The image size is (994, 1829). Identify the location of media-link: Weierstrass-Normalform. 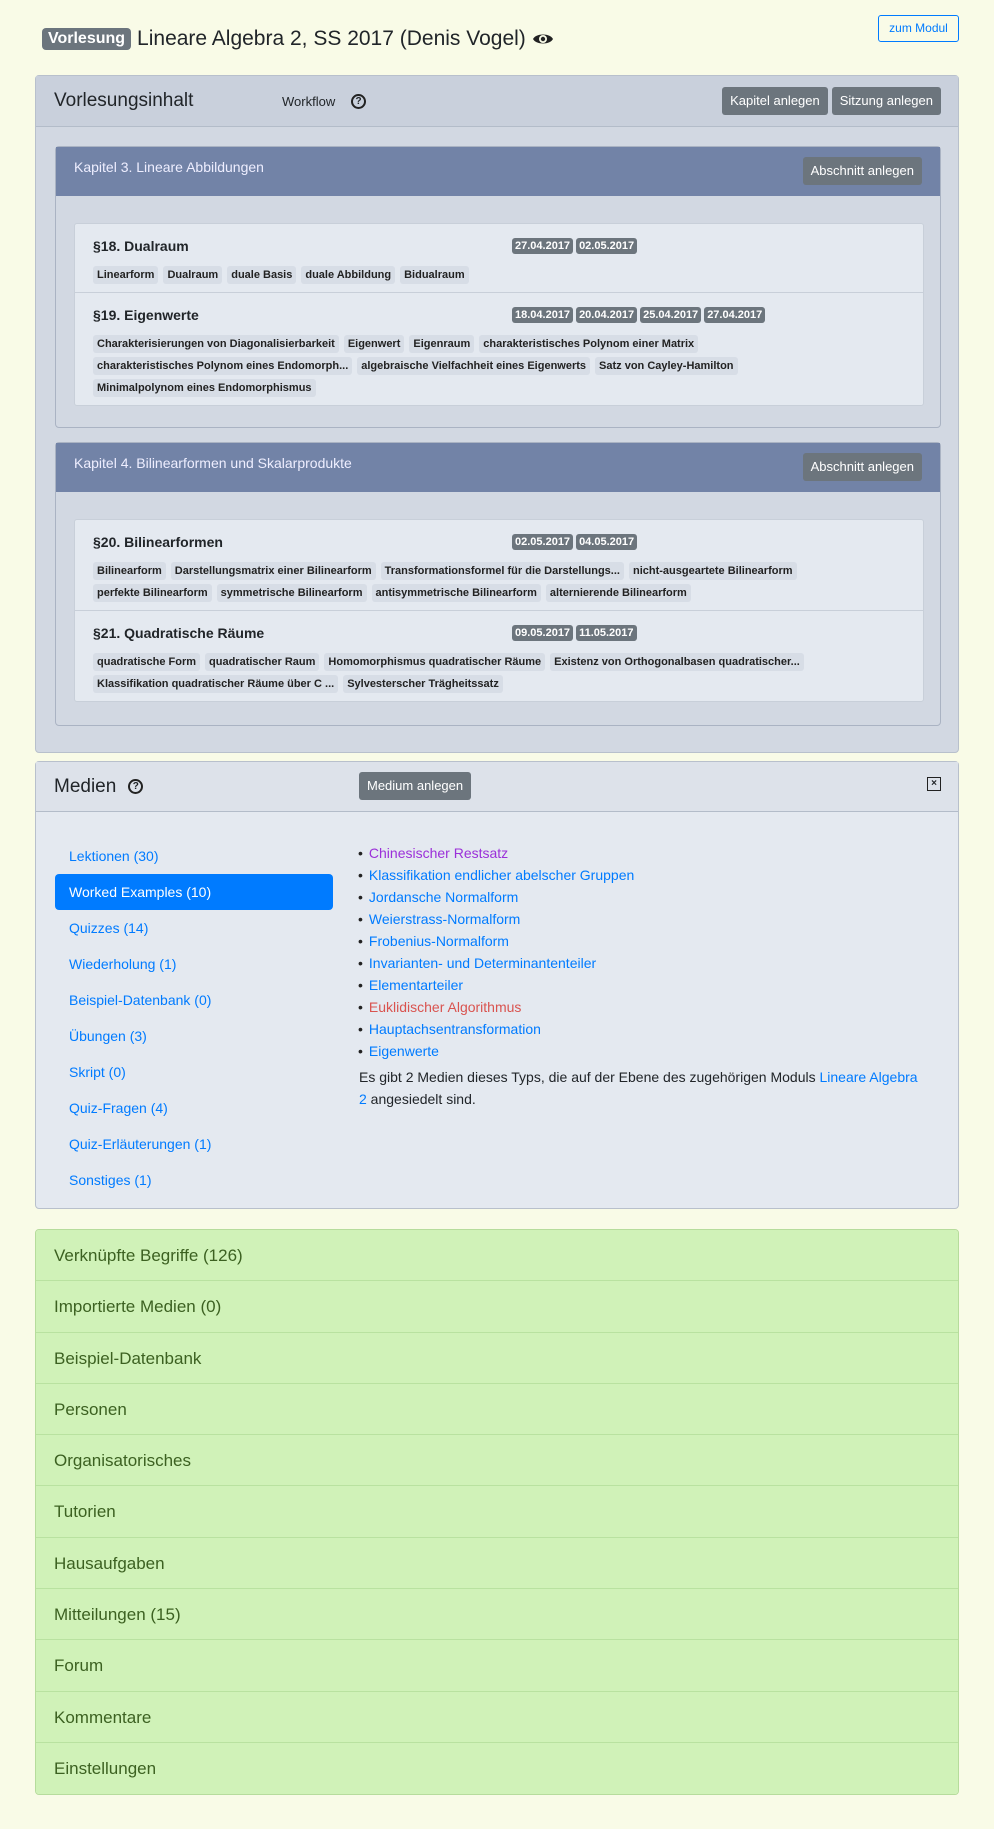
(444, 919).